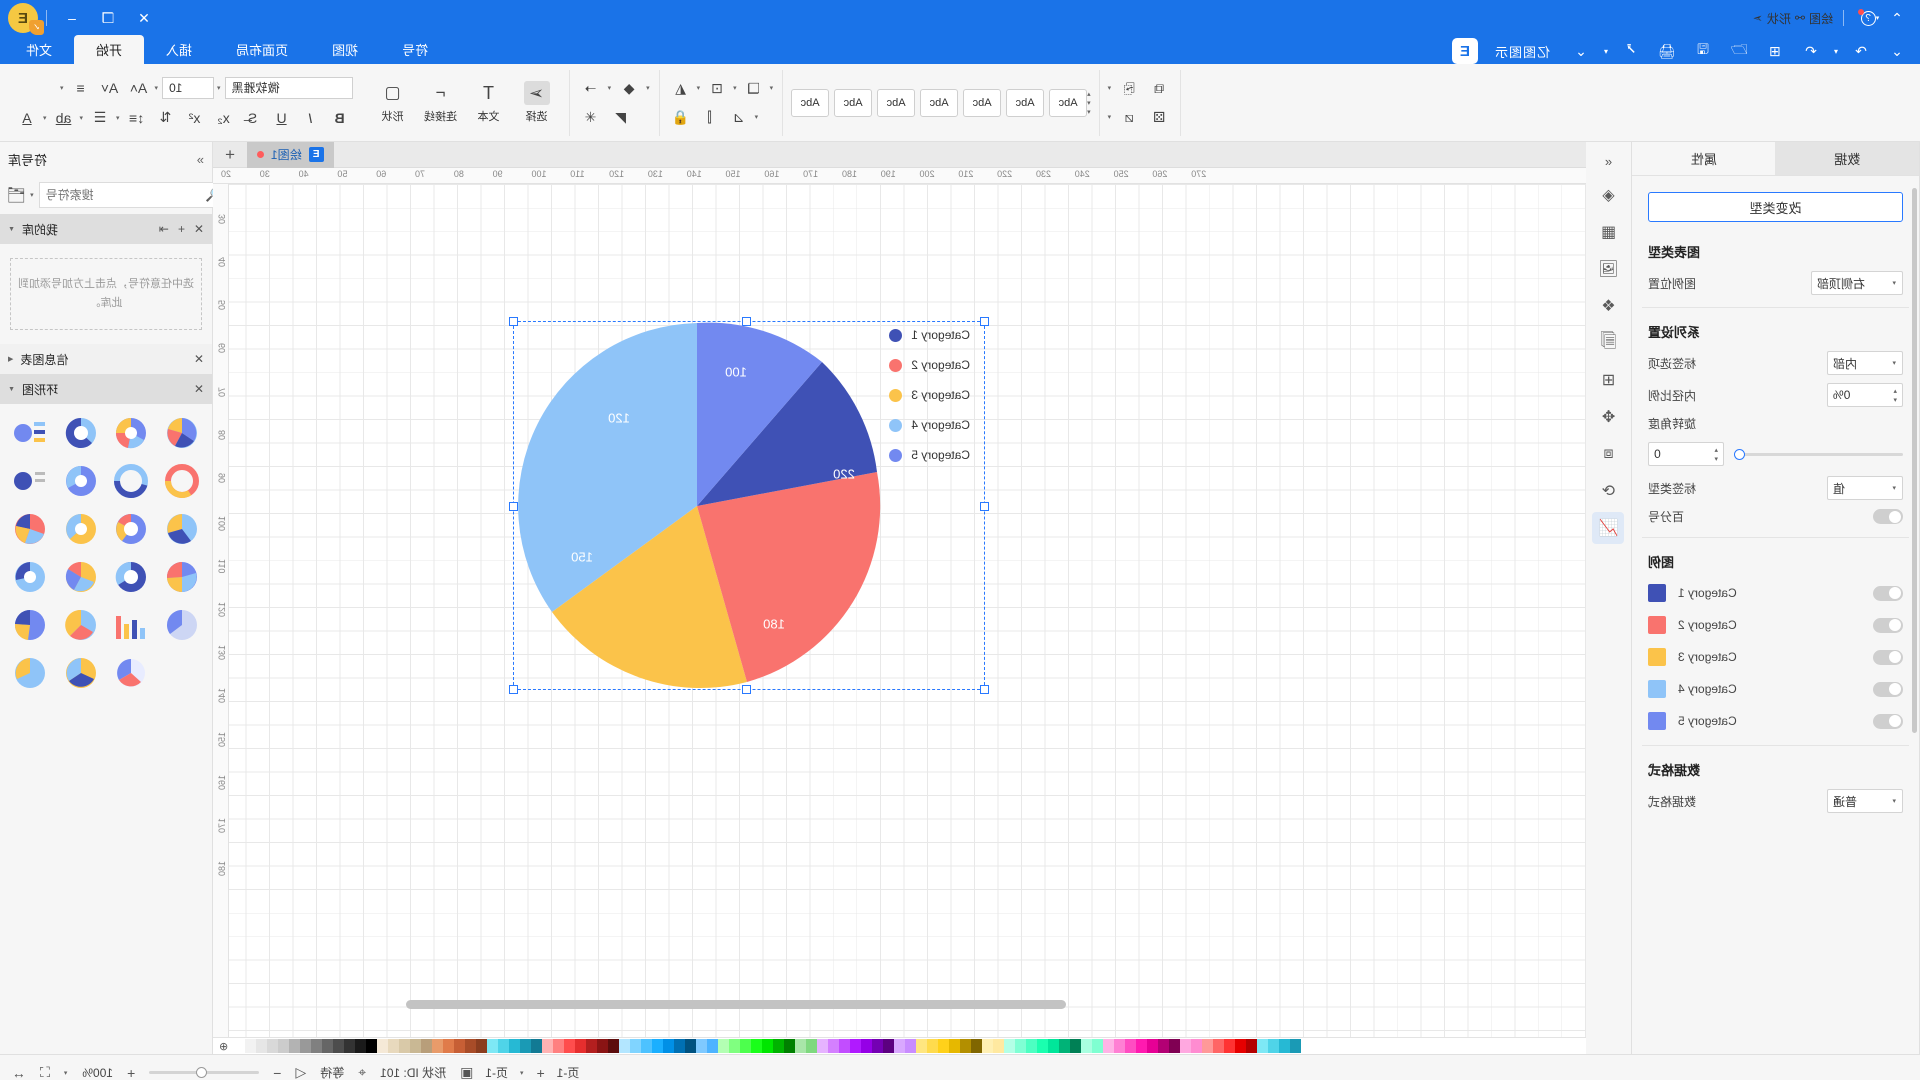  I want to click on open-icon: 🗁, so click(1739, 51).